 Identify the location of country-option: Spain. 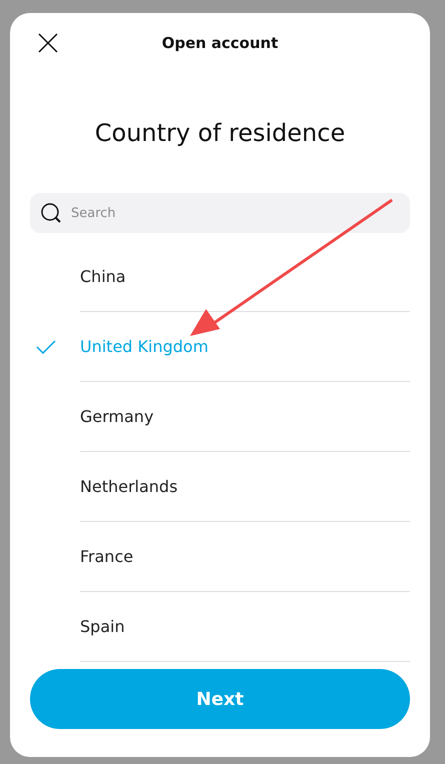
(102, 626).